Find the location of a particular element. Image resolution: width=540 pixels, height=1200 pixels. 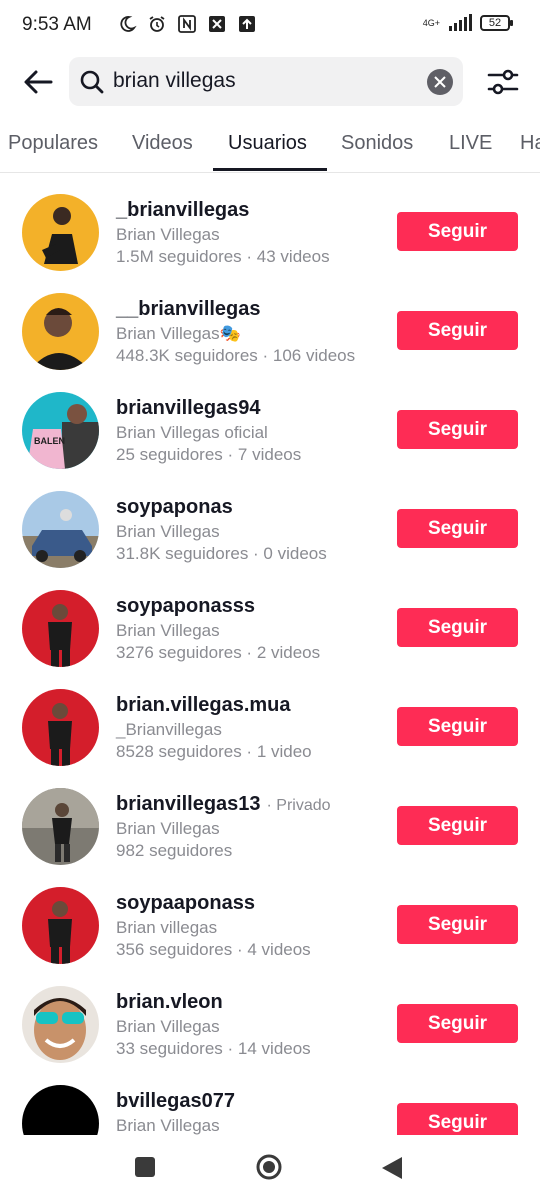

svg-text: BALEN is located at coordinates (49, 441).